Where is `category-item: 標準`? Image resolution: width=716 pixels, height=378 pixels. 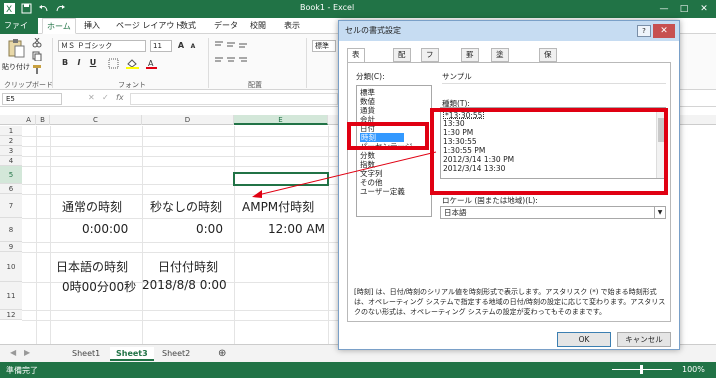
category-item: 標準 is located at coordinates (367, 92).